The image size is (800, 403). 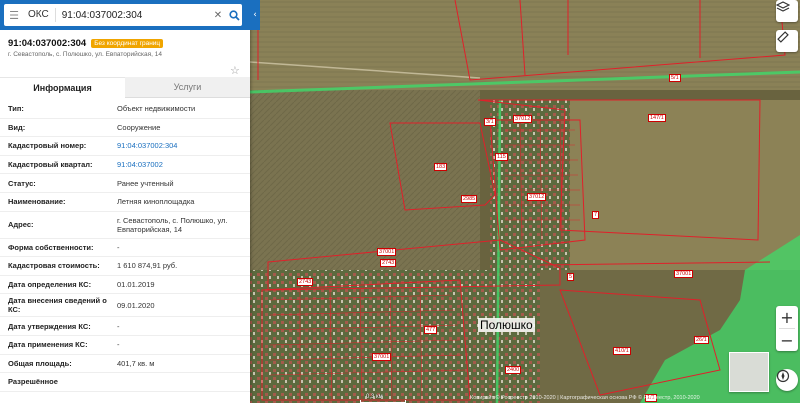 I want to click on property-row: Разрешённое, so click(x=125, y=382).